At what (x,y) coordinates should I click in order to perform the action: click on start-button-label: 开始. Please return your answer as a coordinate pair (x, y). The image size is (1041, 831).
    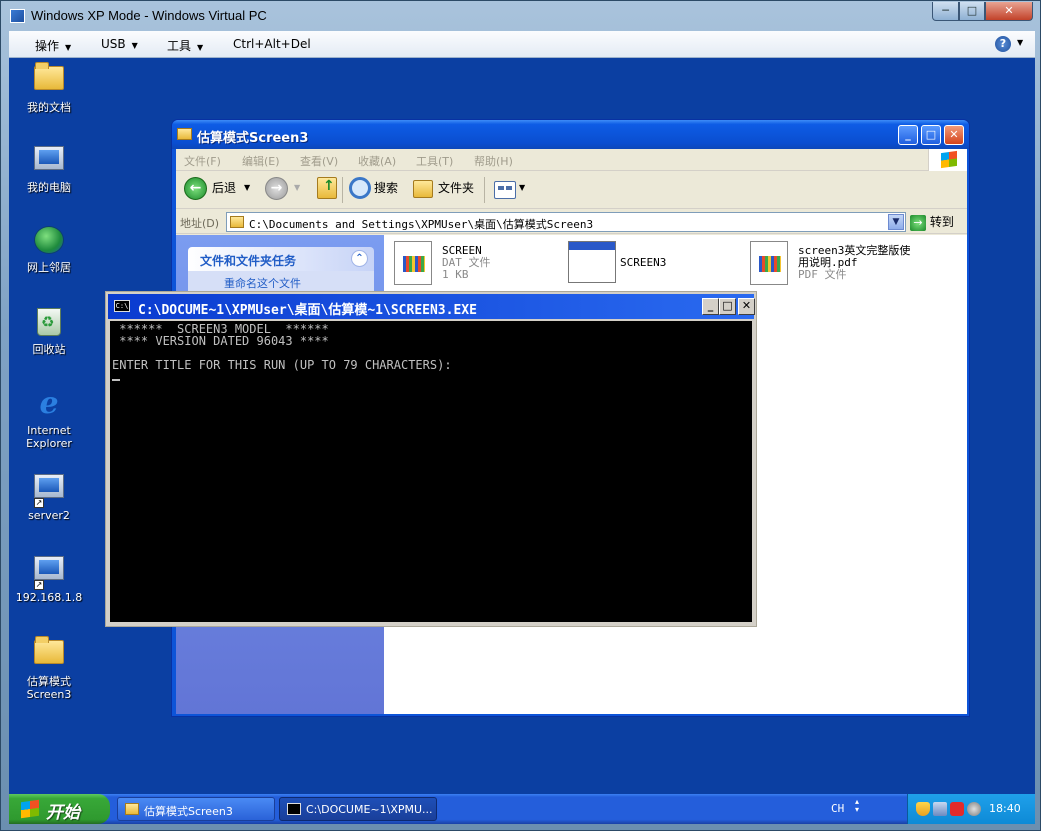
    Looking at the image, I should click on (63, 813).